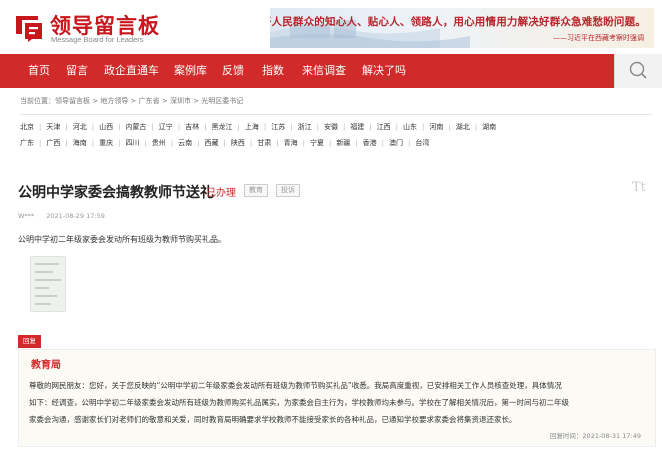 The height and width of the screenshot is (456, 662). Describe the element at coordinates (595, 436) in the screenshot. I see `reply-time: 回复时间：2021-08-31 17:49` at that location.